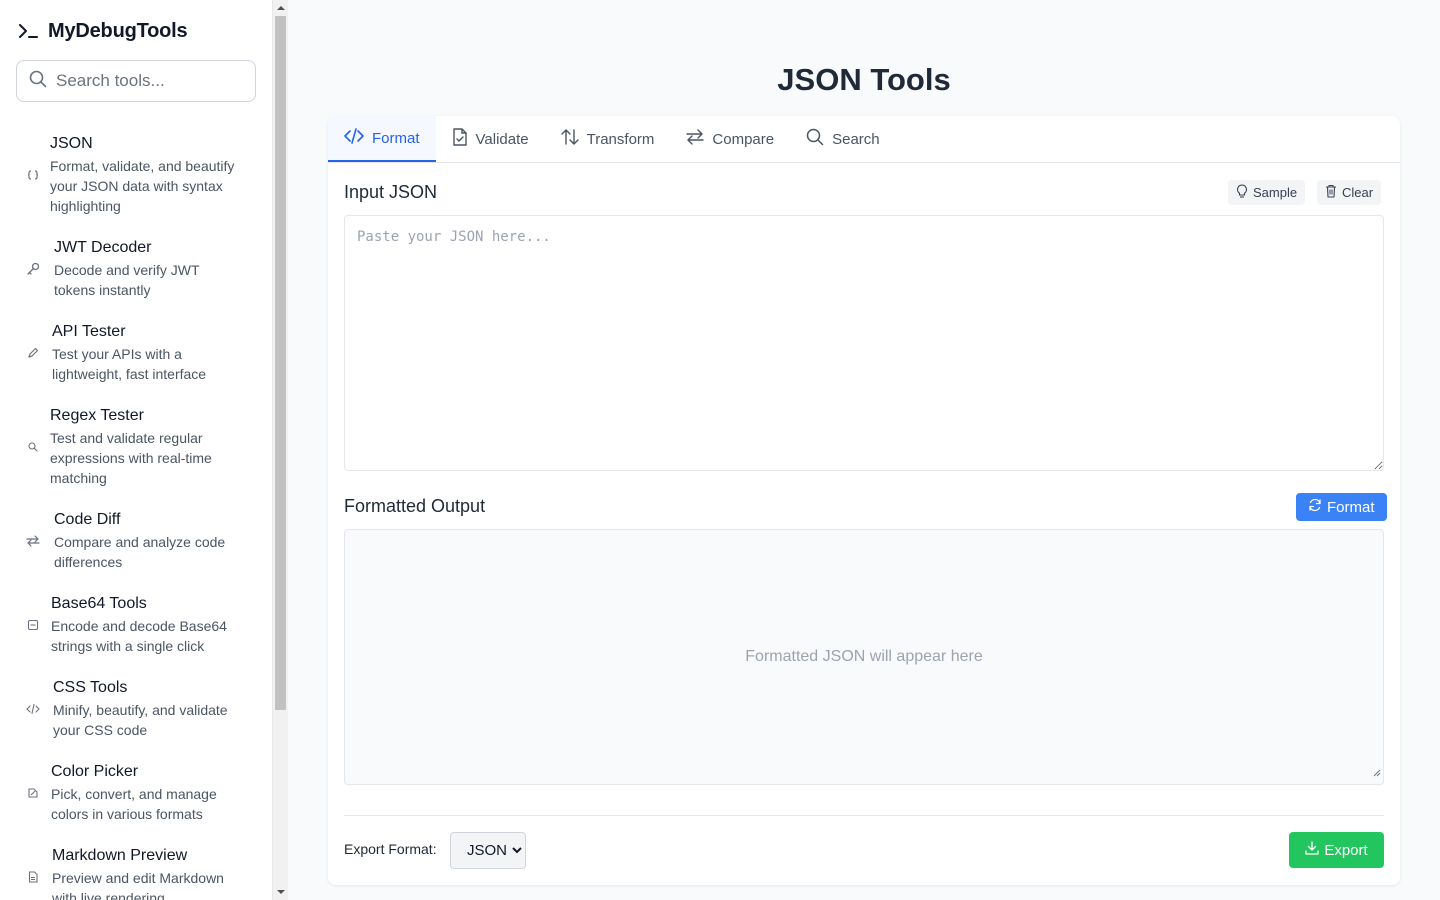  I want to click on format-button: Format, so click(1341, 507).